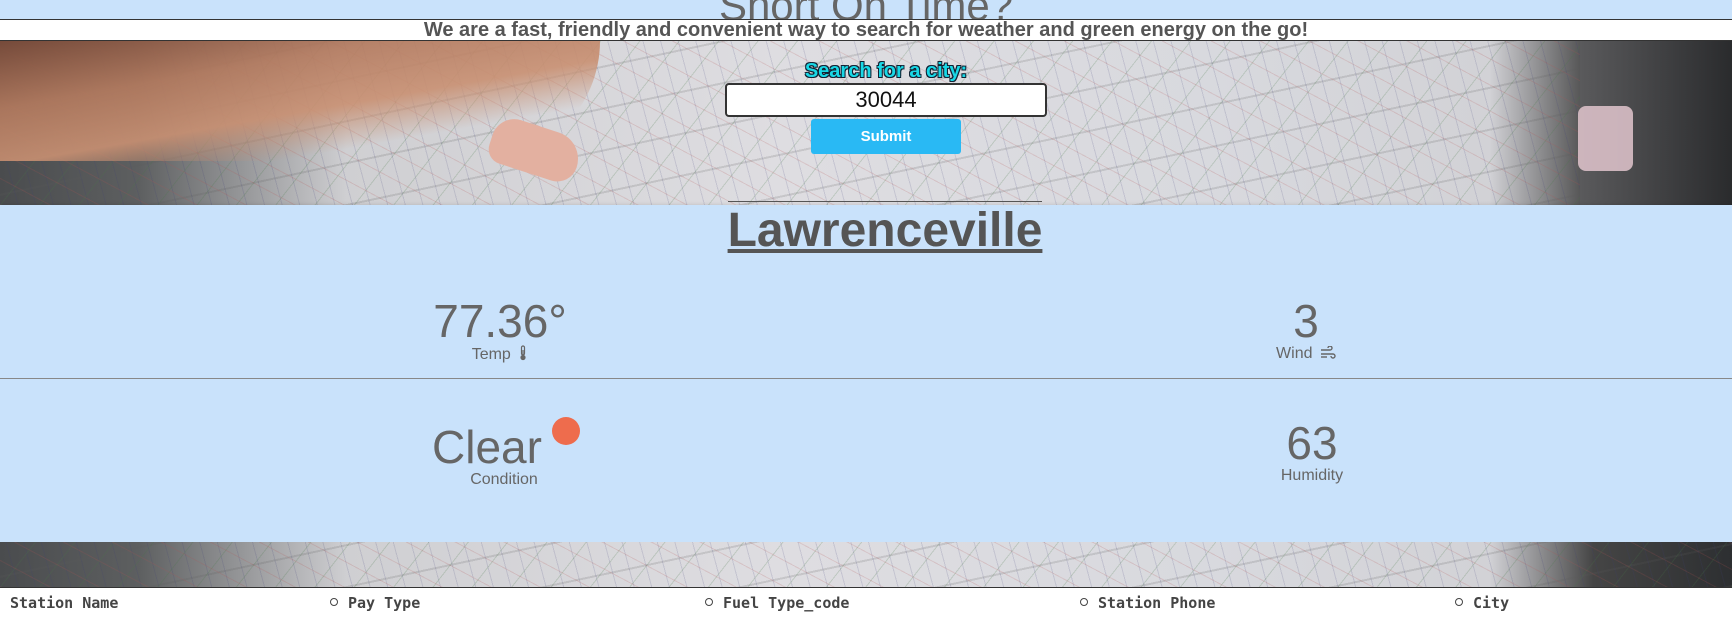 This screenshot has height=617, width=1732. What do you see at coordinates (885, 229) in the screenshot?
I see `city-name-text: Lawrenceville` at bounding box center [885, 229].